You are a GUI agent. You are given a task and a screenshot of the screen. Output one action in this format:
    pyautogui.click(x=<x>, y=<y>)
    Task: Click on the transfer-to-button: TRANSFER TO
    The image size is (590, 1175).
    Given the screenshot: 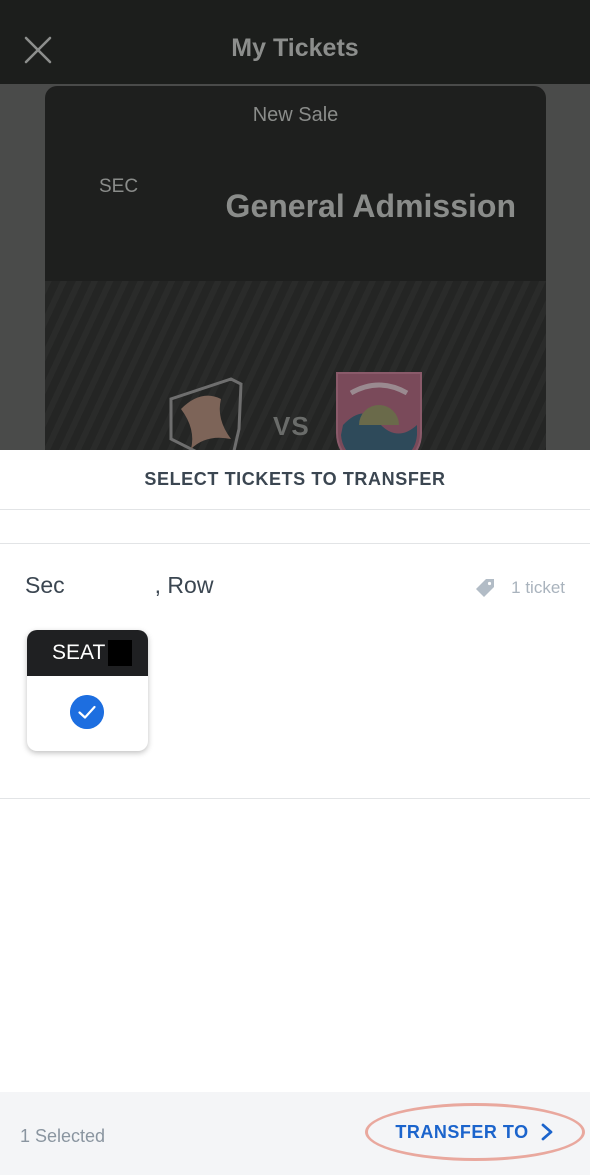 What is the action you would take?
    pyautogui.click(x=475, y=1132)
    